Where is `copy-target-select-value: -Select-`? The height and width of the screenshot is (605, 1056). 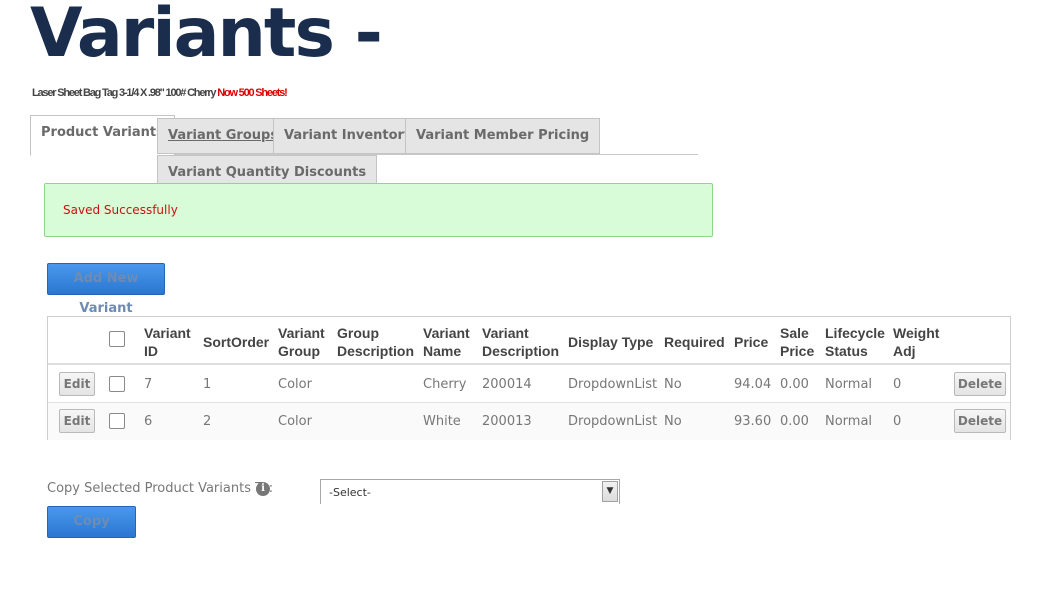
copy-target-select-value: -Select- is located at coordinates (350, 492).